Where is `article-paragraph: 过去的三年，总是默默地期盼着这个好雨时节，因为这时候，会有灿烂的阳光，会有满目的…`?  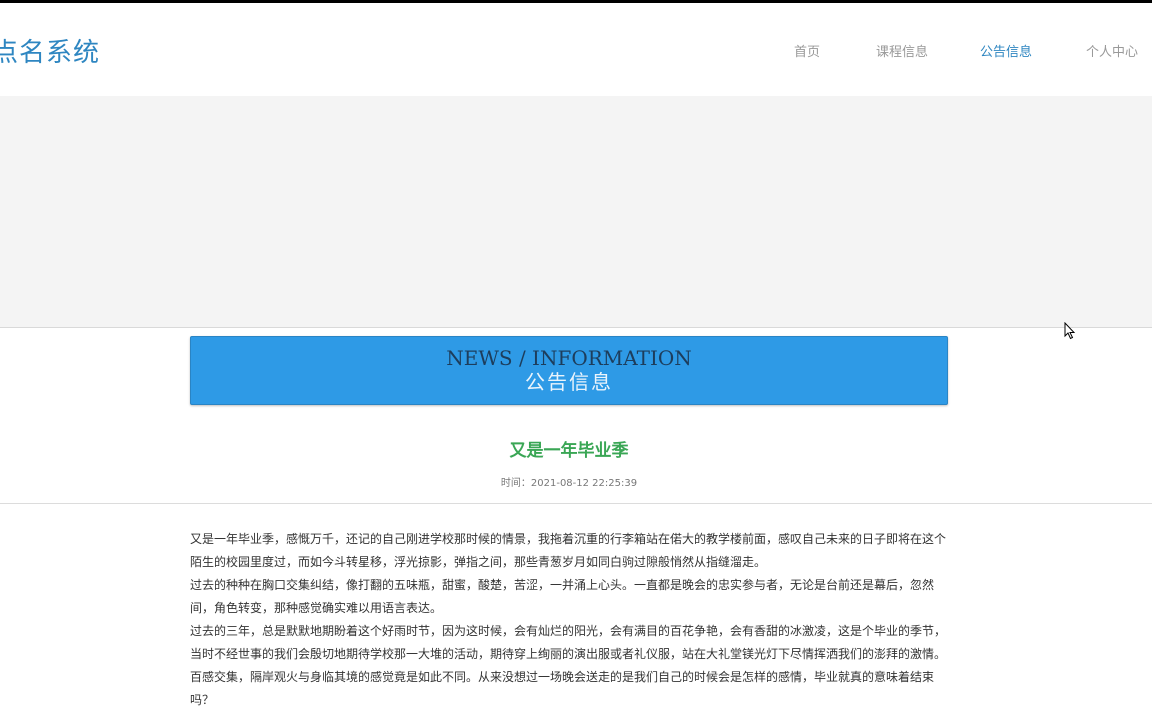 article-paragraph: 过去的三年，总是默默地期盼着这个好雨时节，因为这时候，会有灿烂的阳光，会有满目的… is located at coordinates (568, 642).